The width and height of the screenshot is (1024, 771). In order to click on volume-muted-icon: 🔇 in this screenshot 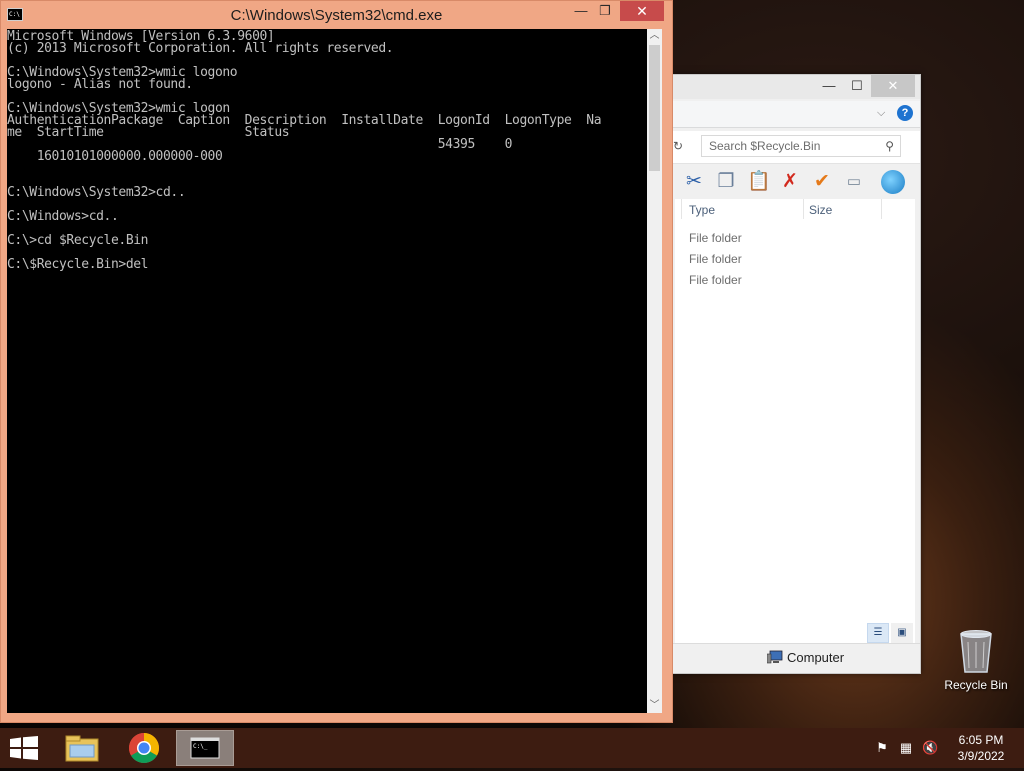, I will do `click(930, 748)`.